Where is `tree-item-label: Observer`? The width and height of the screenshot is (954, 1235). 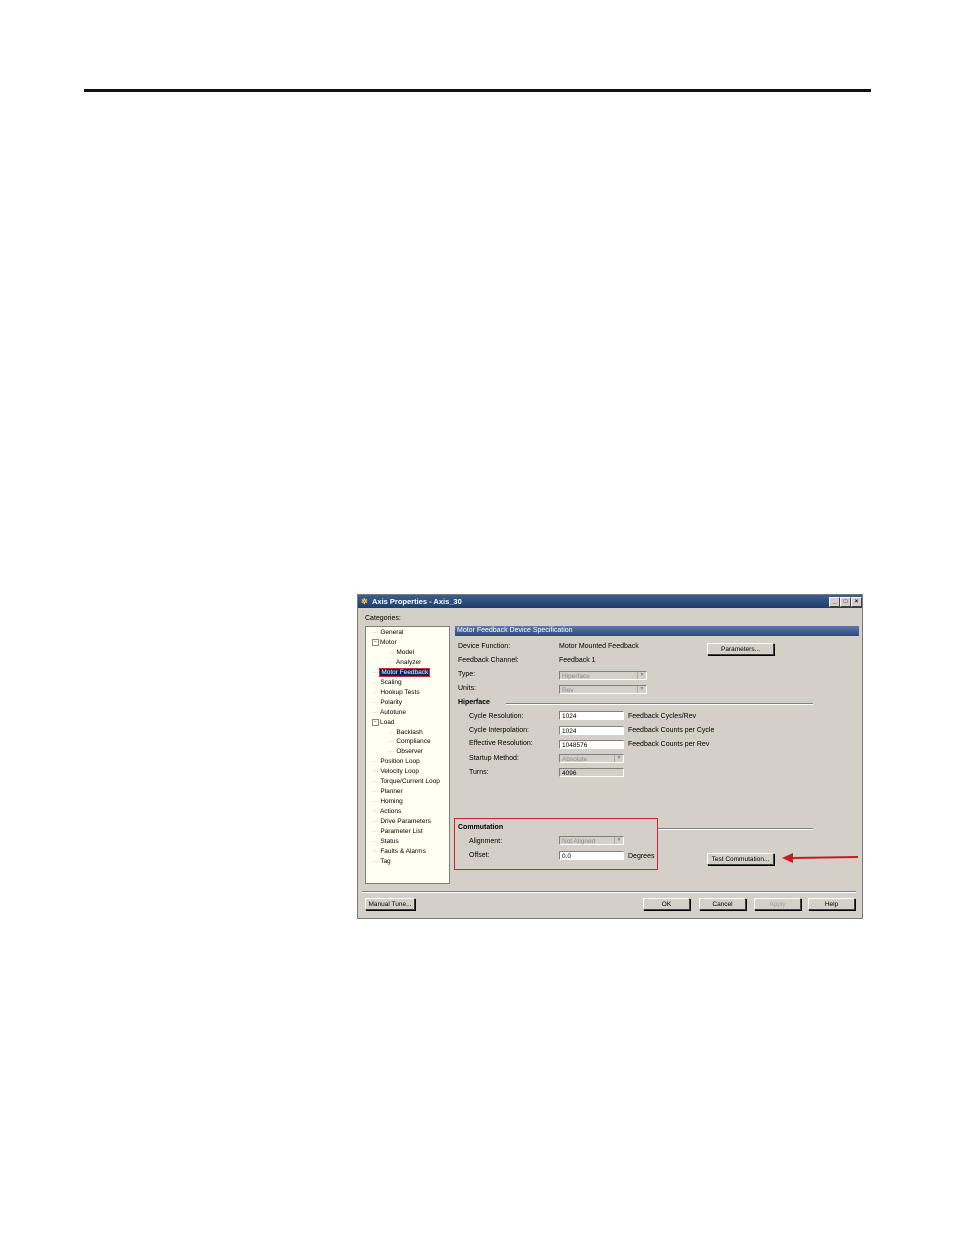
tree-item-label: Observer is located at coordinates (410, 752).